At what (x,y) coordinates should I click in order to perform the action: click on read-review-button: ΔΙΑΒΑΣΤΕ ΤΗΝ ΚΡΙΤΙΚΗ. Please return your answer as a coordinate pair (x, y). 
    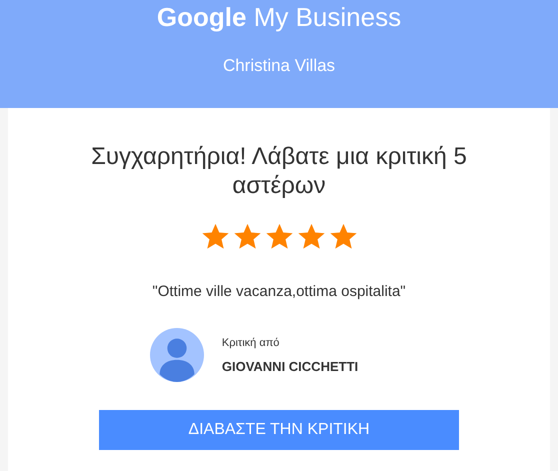
    Looking at the image, I should click on (279, 430).